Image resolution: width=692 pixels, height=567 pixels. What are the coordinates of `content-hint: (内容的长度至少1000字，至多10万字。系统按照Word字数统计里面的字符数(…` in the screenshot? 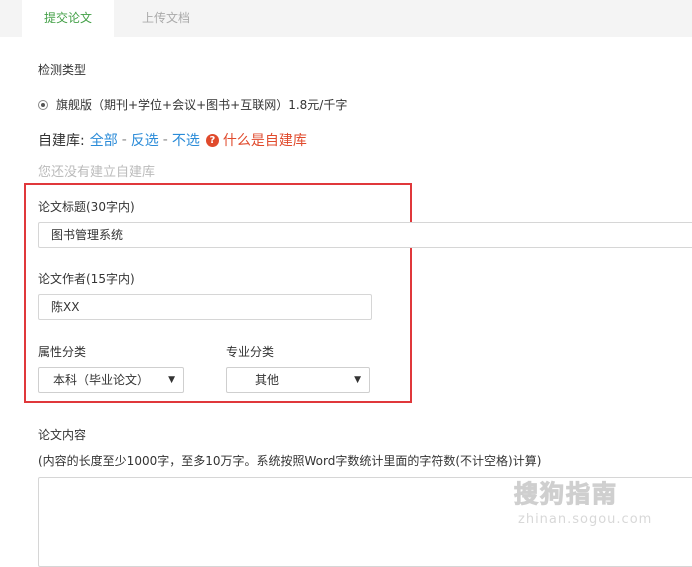 It's located at (290, 461).